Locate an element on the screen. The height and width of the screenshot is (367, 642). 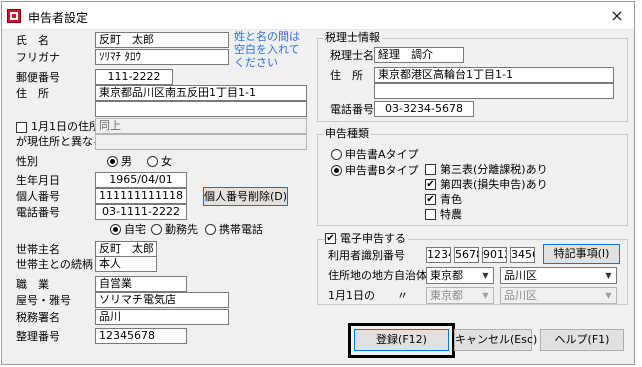
occupation-field: 自営業 is located at coordinates (141, 284).